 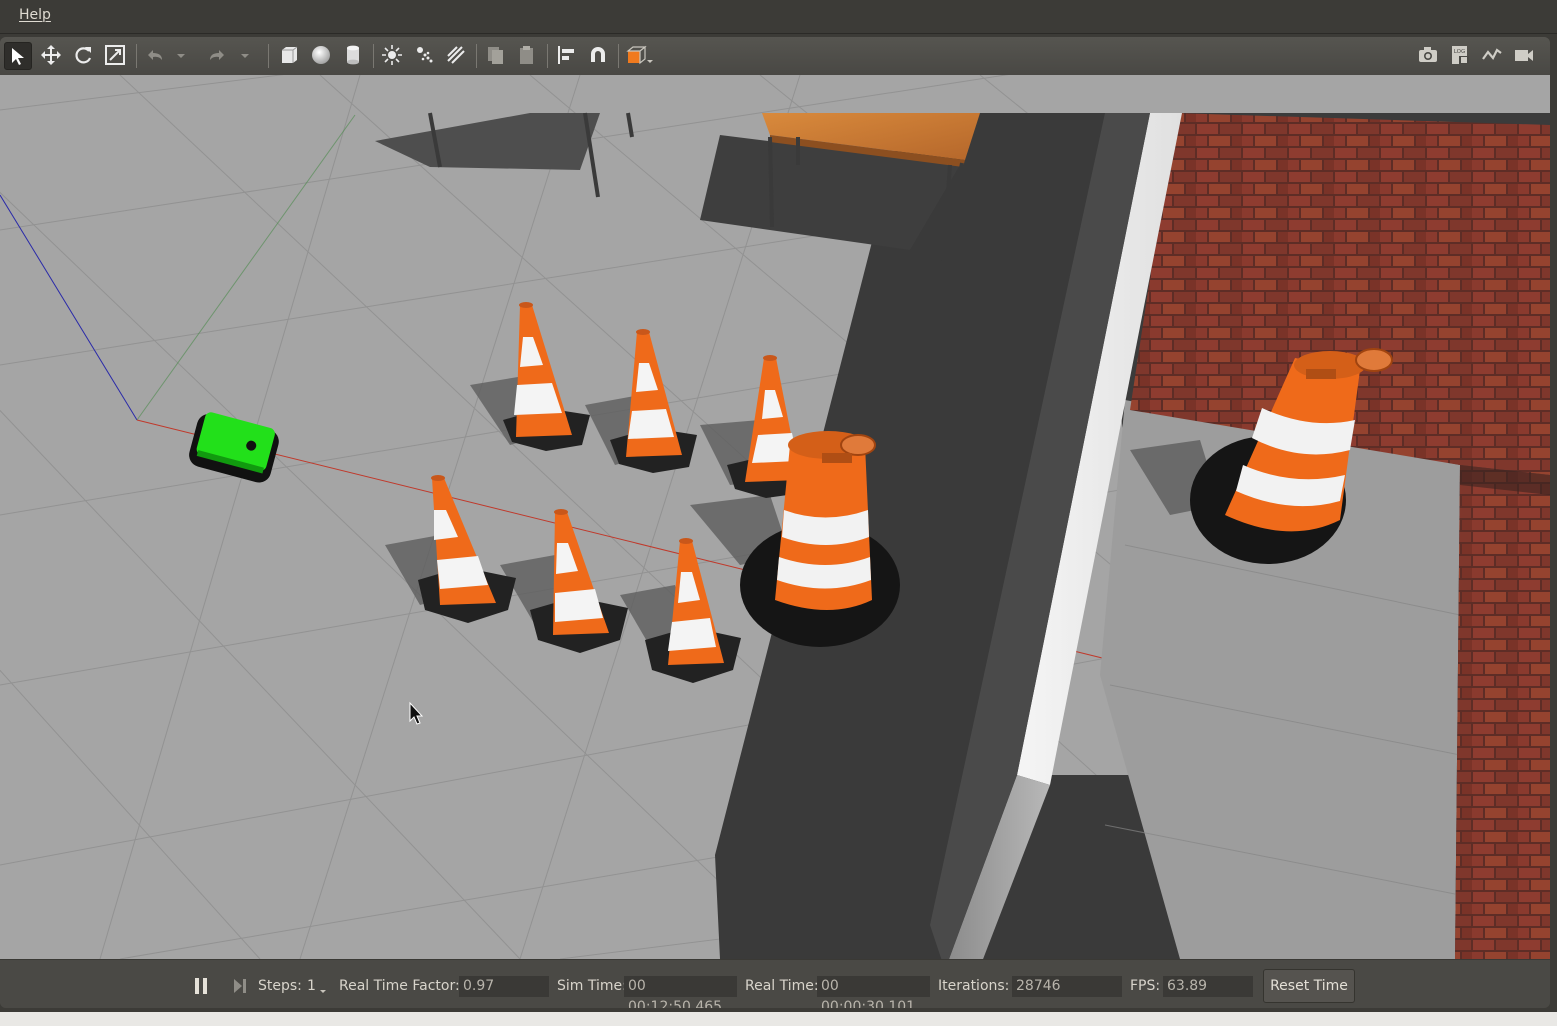 I want to click on point-light-icon, so click(x=392, y=55).